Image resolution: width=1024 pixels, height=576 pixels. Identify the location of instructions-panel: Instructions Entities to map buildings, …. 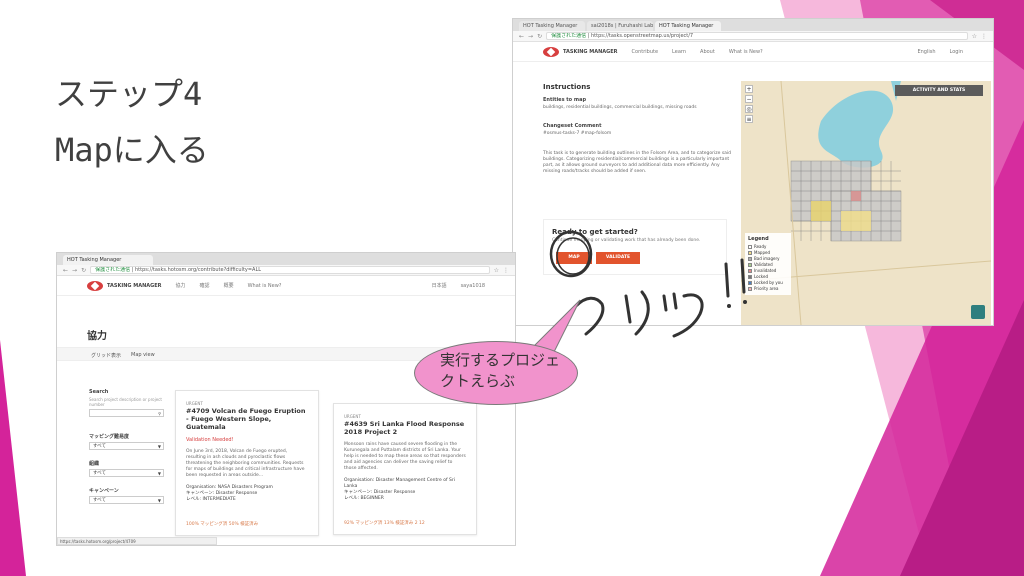
(638, 129).